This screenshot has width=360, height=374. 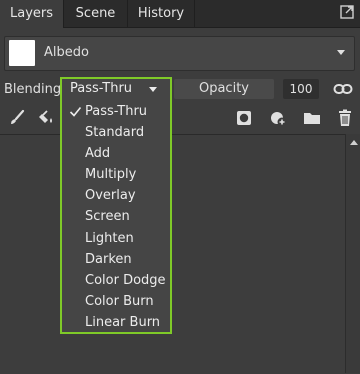 I want to click on add-effect-icon, so click(x=278, y=118).